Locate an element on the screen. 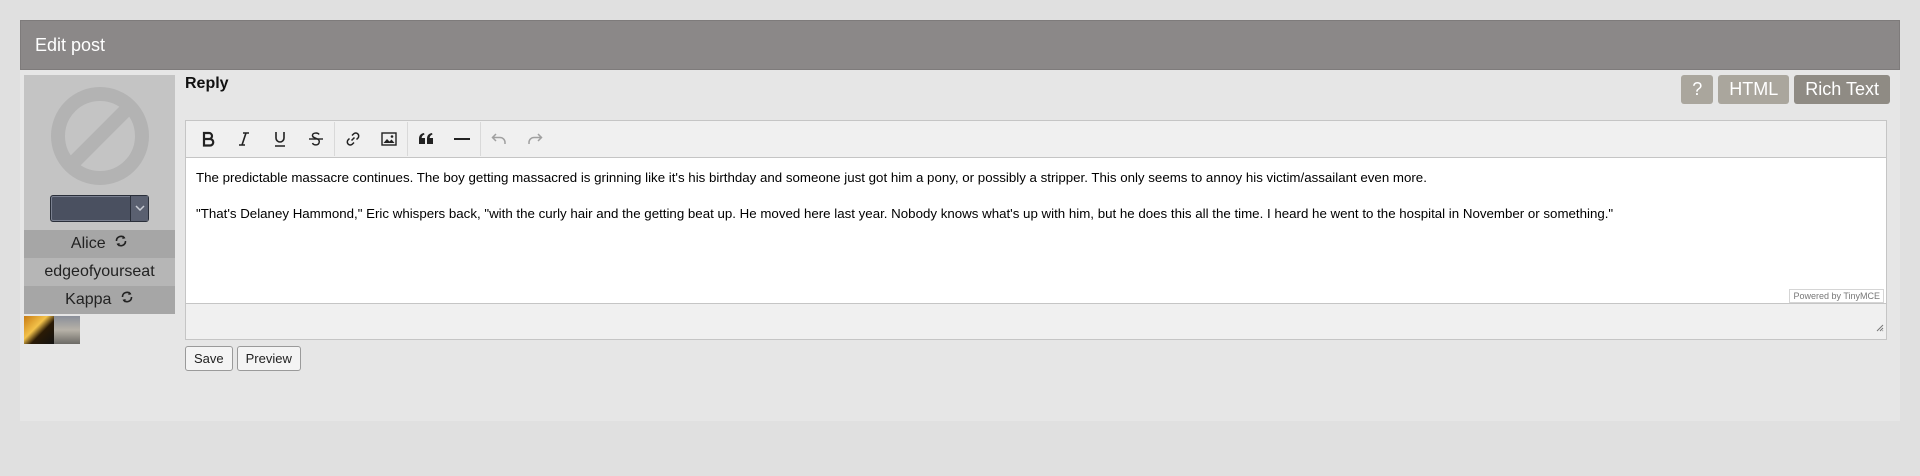 The image size is (1920, 476). resize-handle-icon is located at coordinates (1880, 328).